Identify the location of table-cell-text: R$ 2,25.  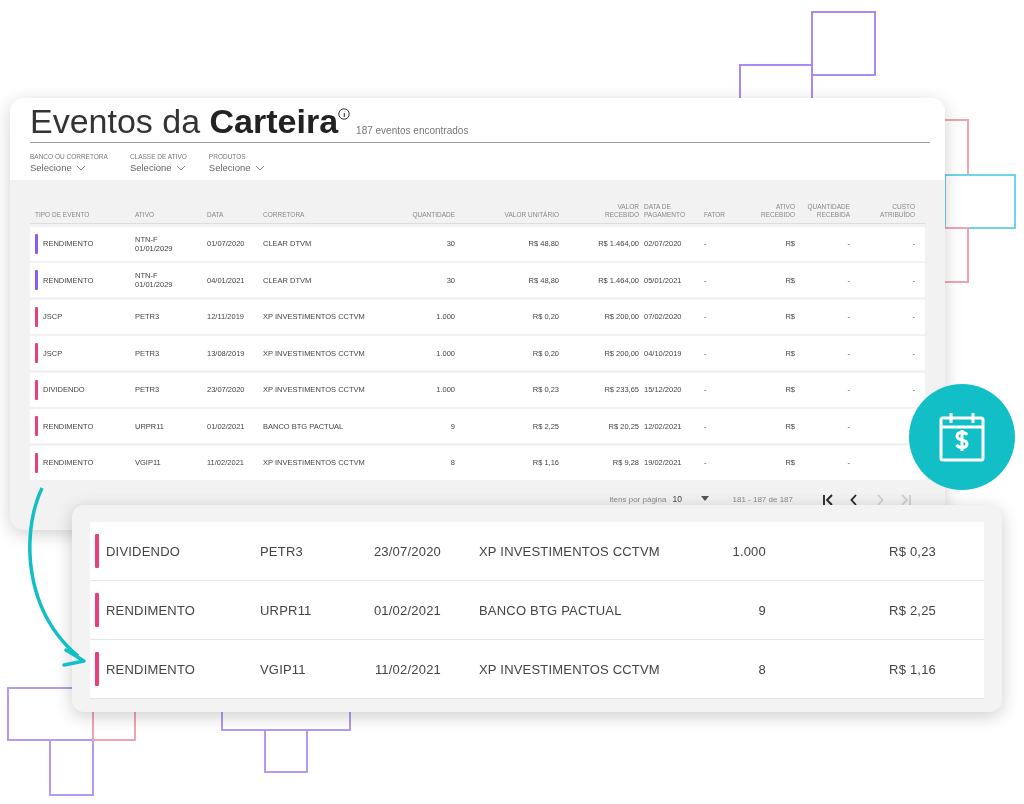
(912, 610).